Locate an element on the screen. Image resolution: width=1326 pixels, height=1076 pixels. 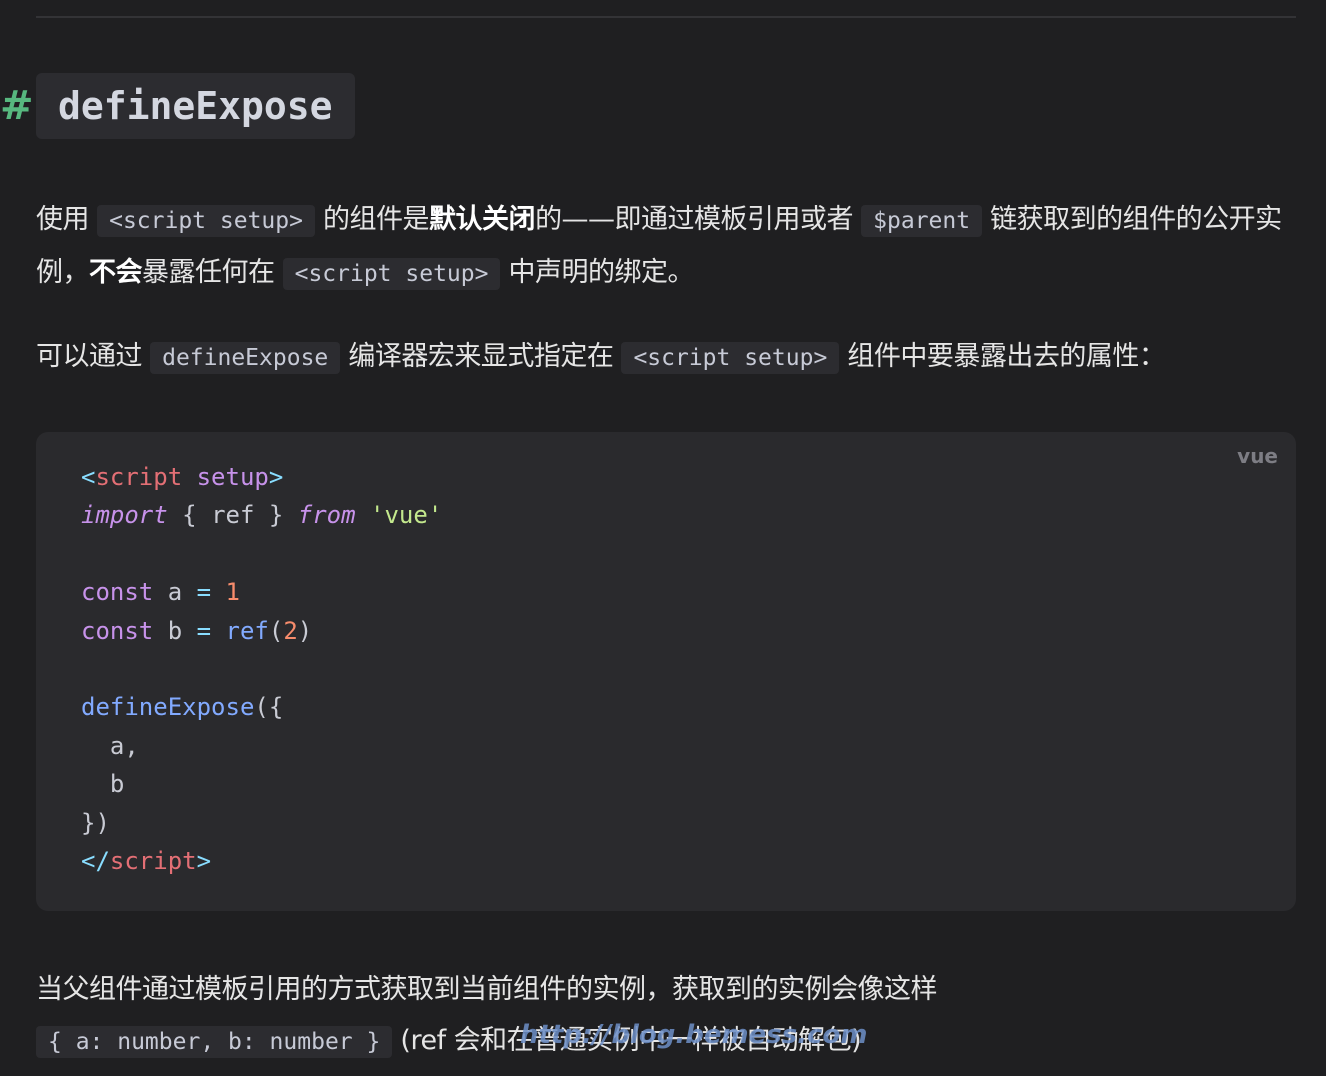
section-heading: # defineExpose is located at coordinates (177, 106).